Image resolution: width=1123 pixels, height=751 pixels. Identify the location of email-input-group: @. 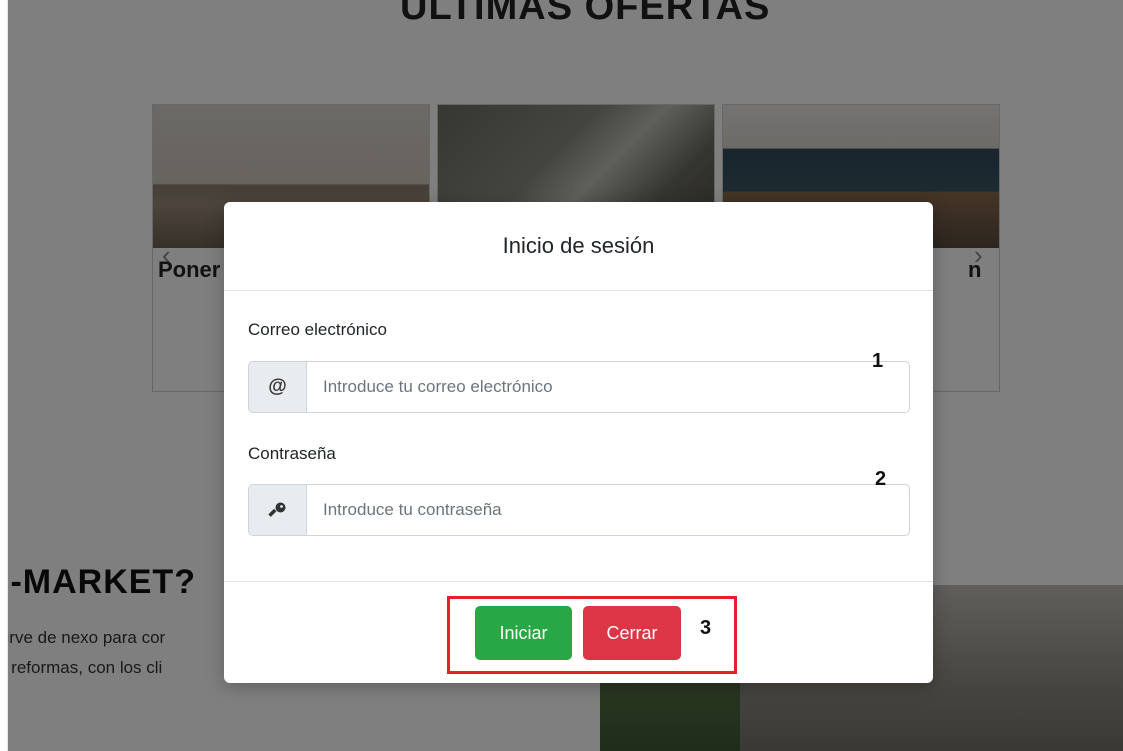
(579, 387).